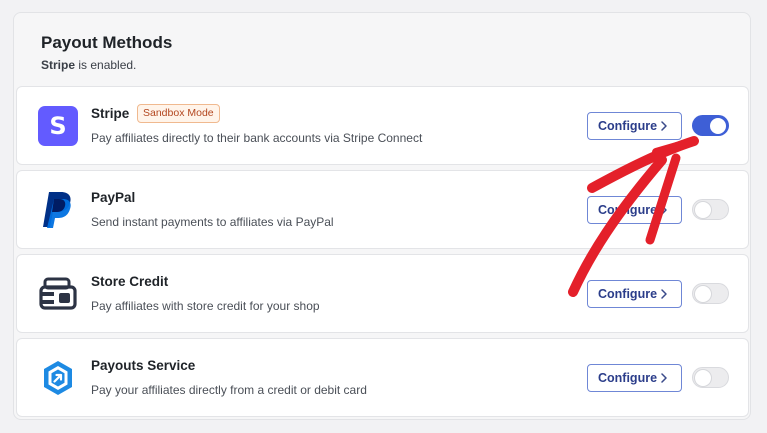 The height and width of the screenshot is (433, 767). I want to click on payouts-service-icon, so click(58, 378).